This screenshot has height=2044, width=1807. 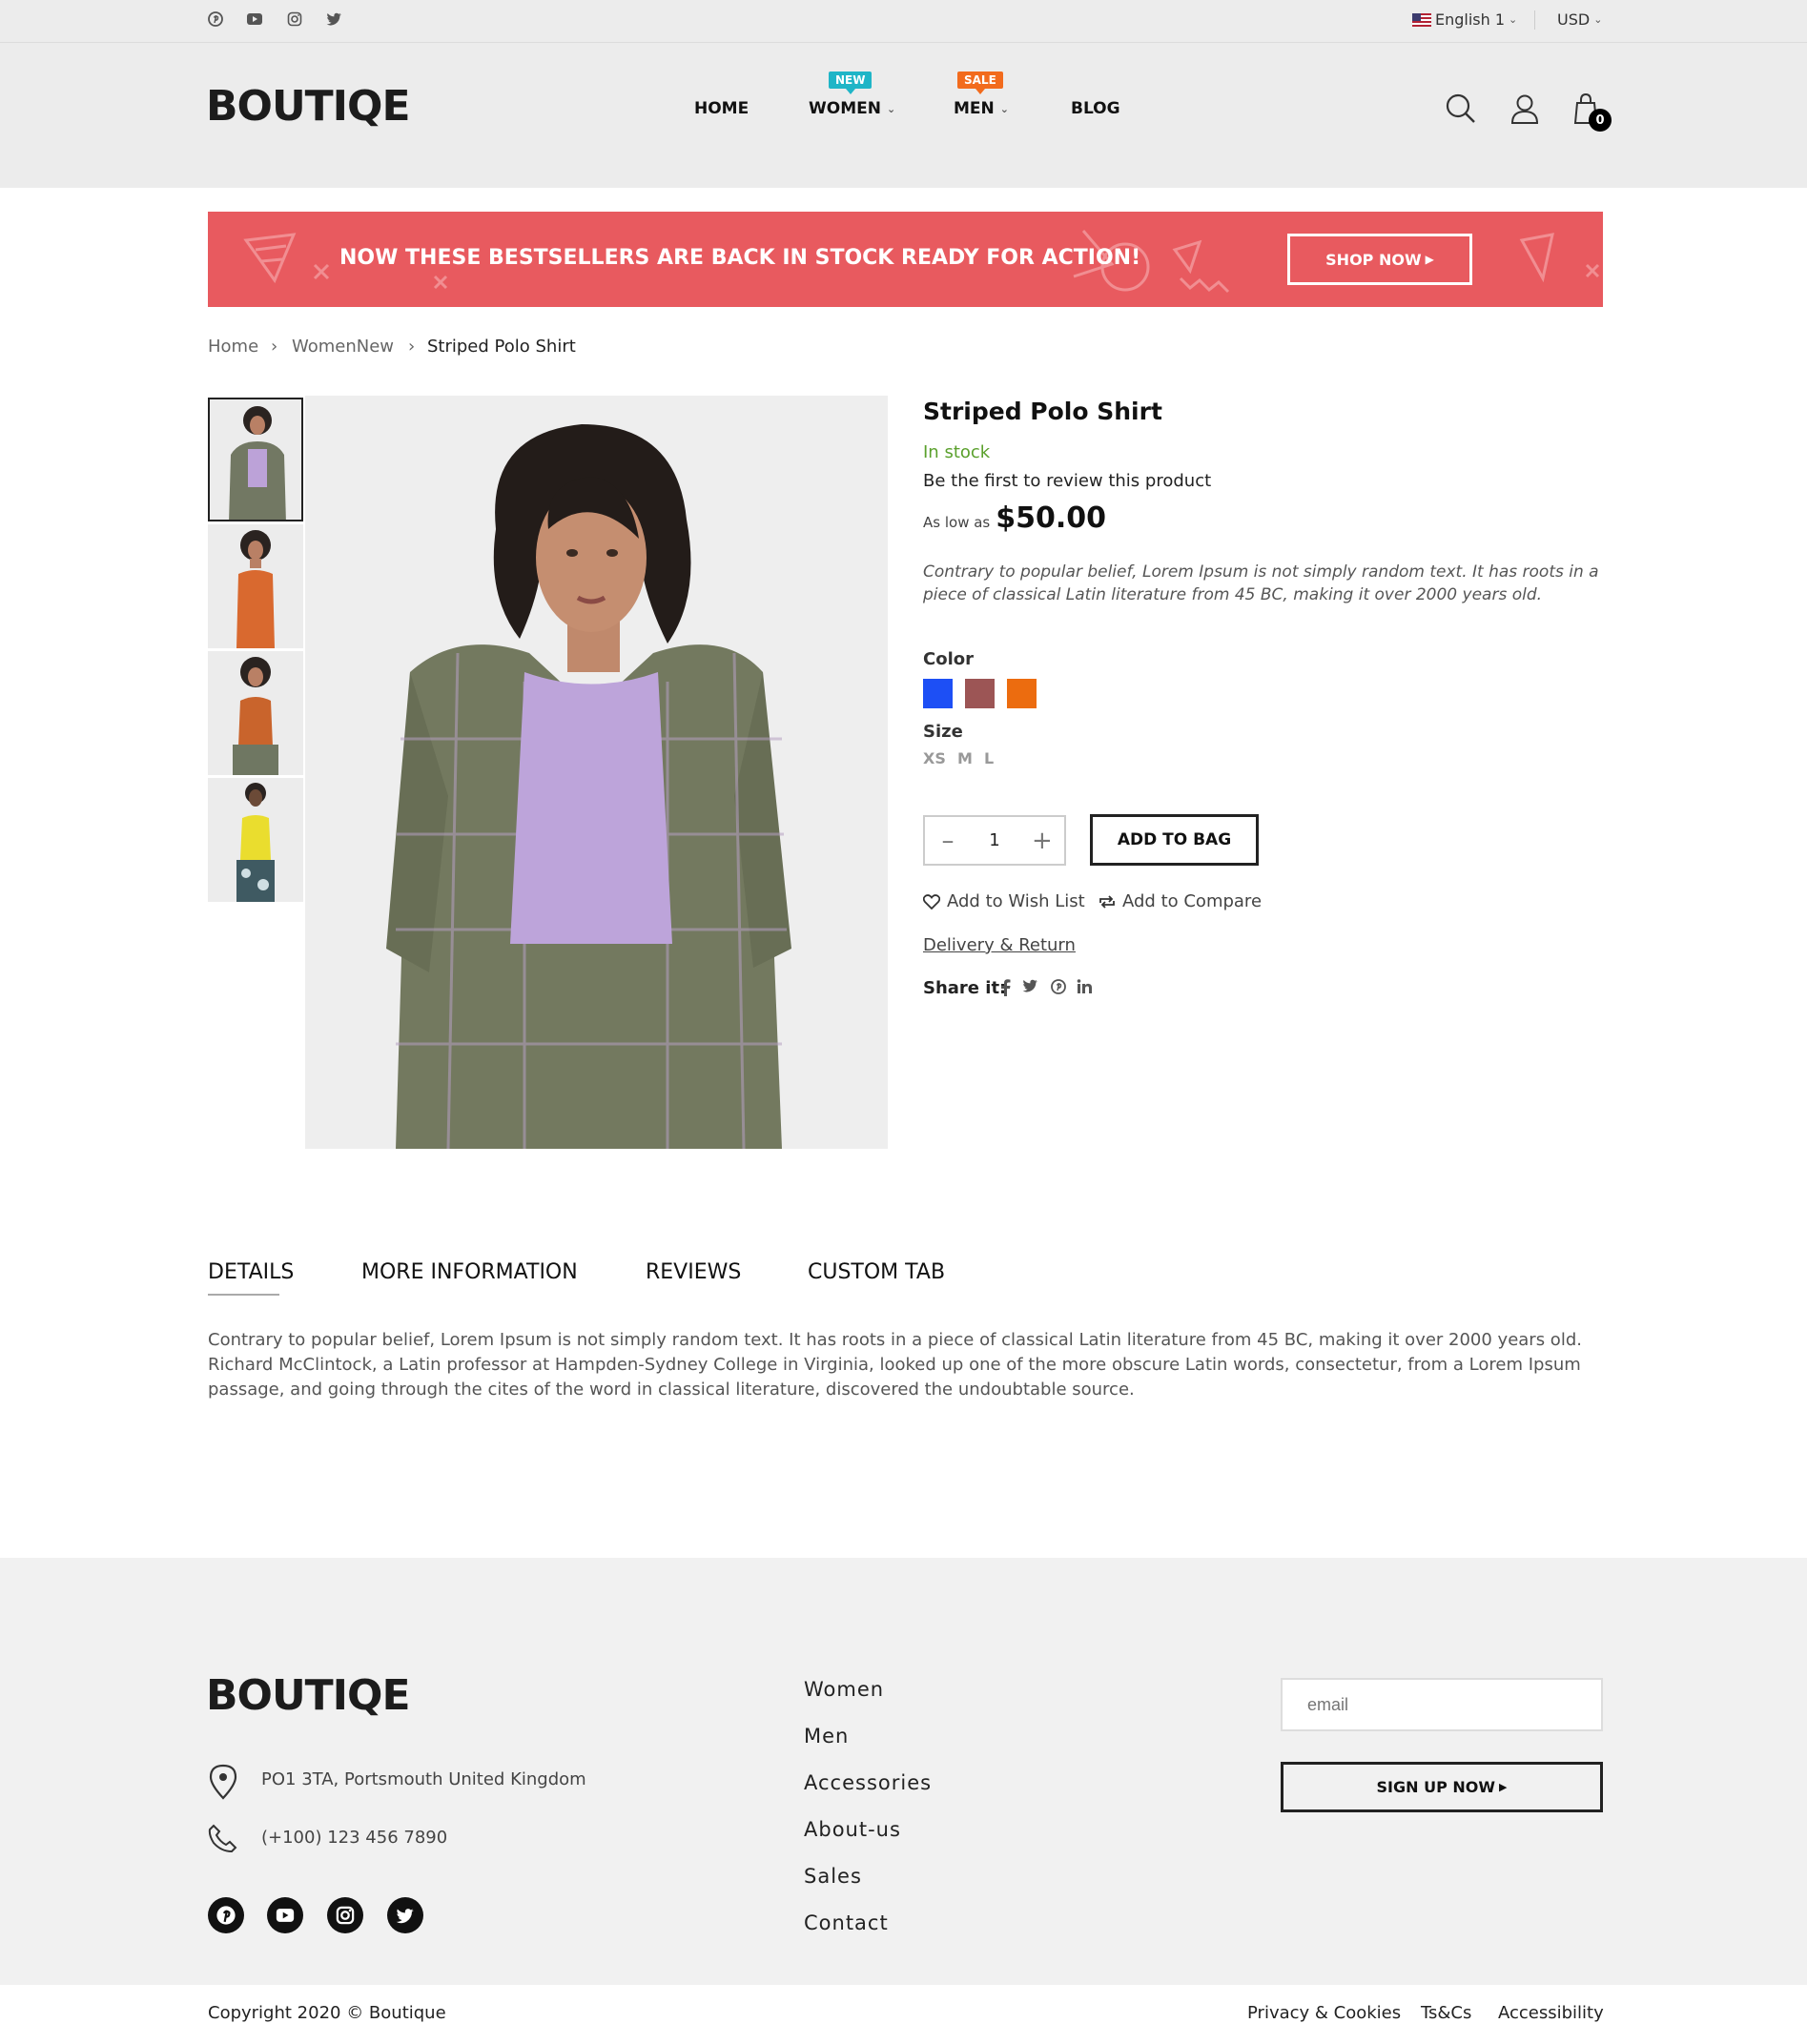 What do you see at coordinates (423, 1779) in the screenshot?
I see `footer-address: PO1 3TA, Portsmouth United Kingdom` at bounding box center [423, 1779].